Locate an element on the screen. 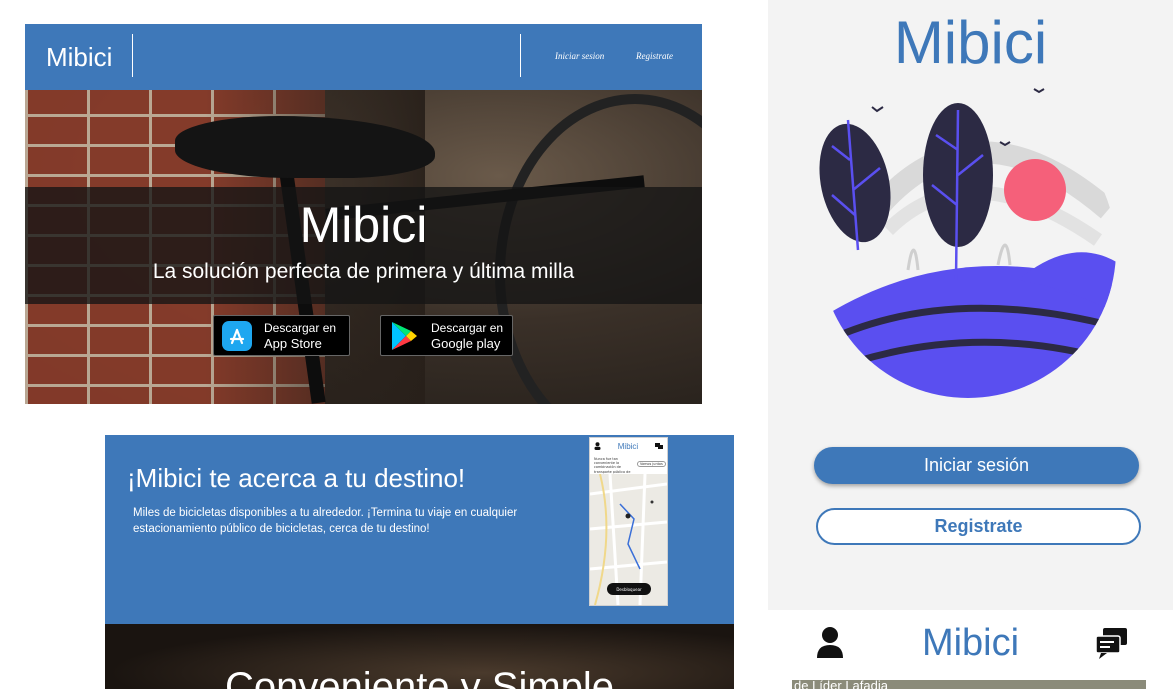  landscape-illustration is located at coordinates (967, 243).